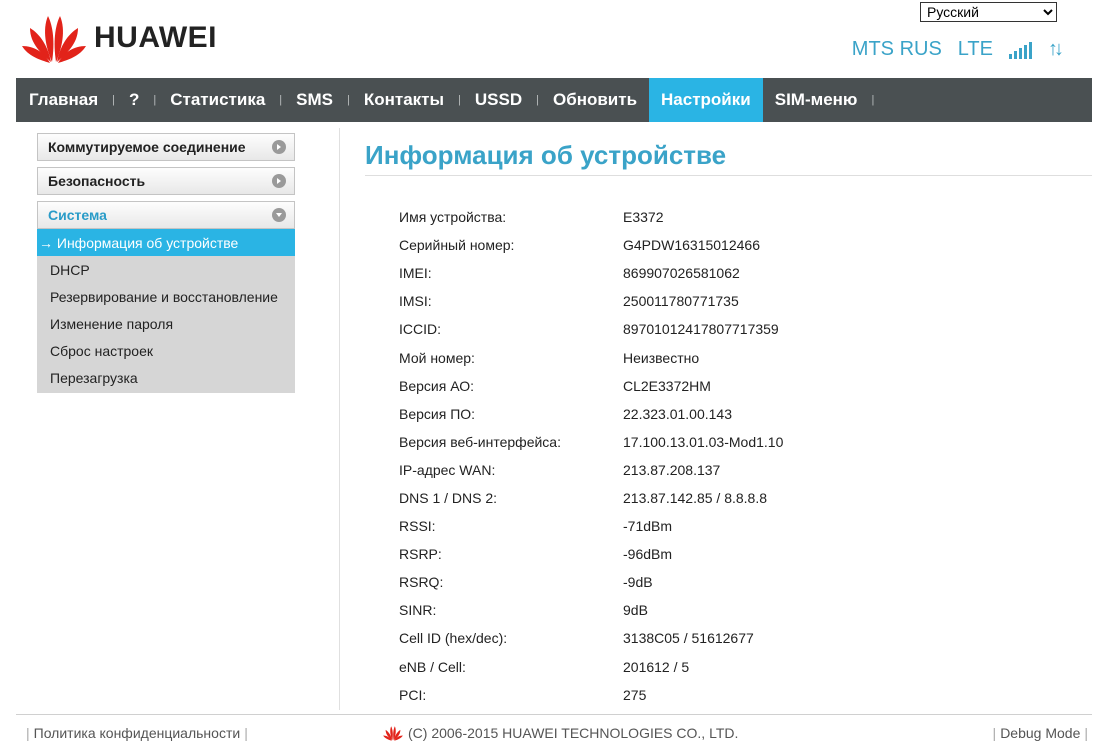 The height and width of the screenshot is (755, 1116). I want to click on privacy-policy-link: Политика конфиденциальности, so click(137, 733).